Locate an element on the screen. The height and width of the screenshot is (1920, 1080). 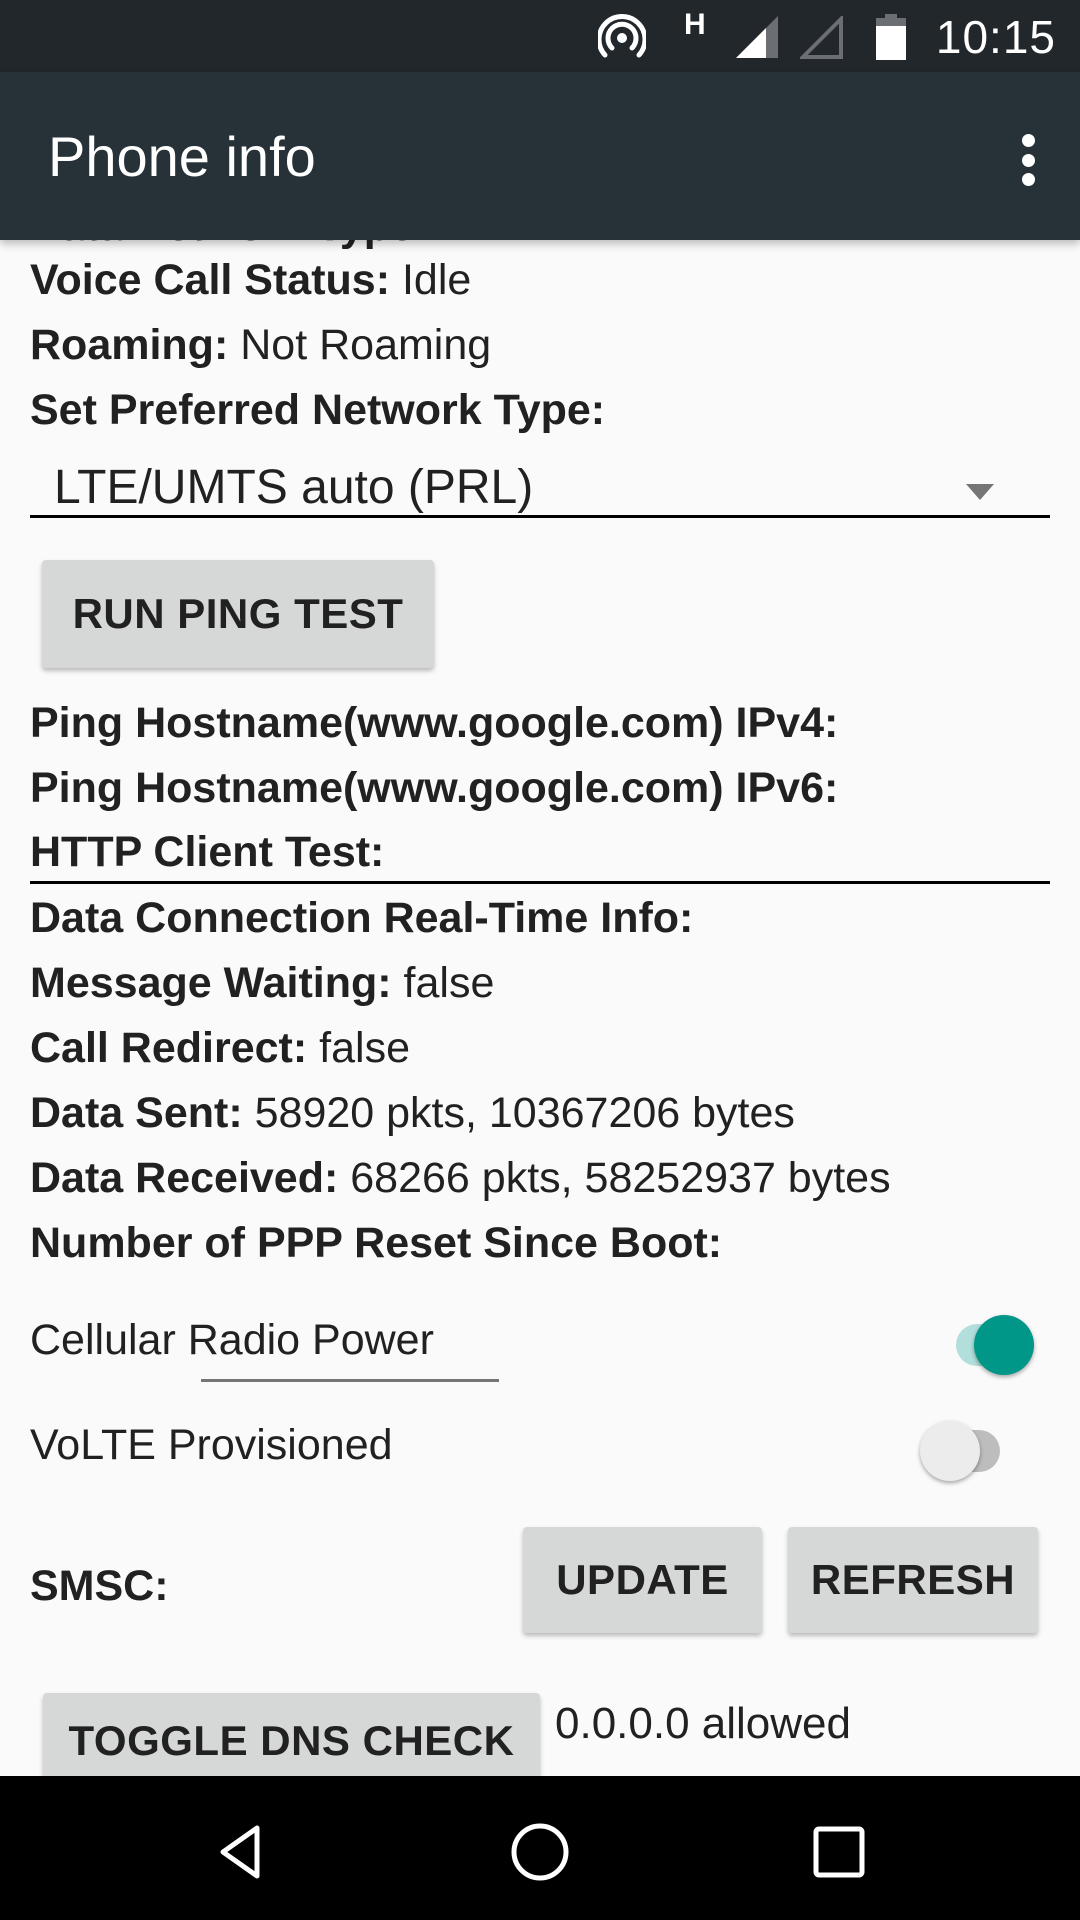
recents-button is located at coordinates (839, 1852).